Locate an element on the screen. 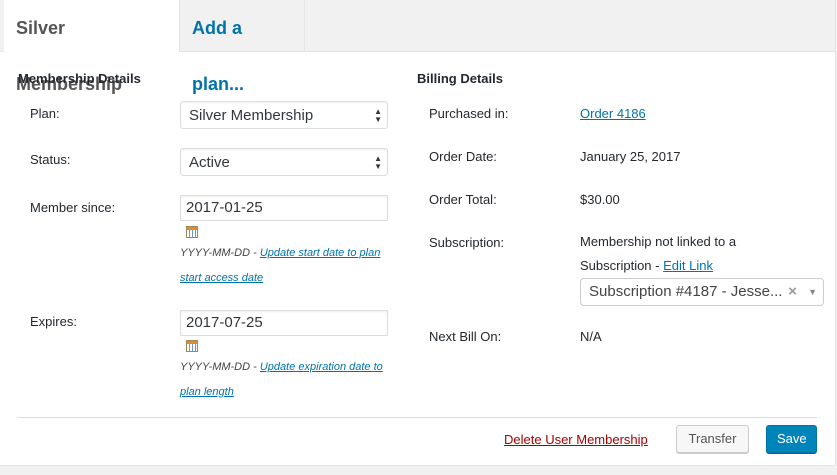 The image size is (837, 475). status-select: Active ▲ ▼ is located at coordinates (284, 162).